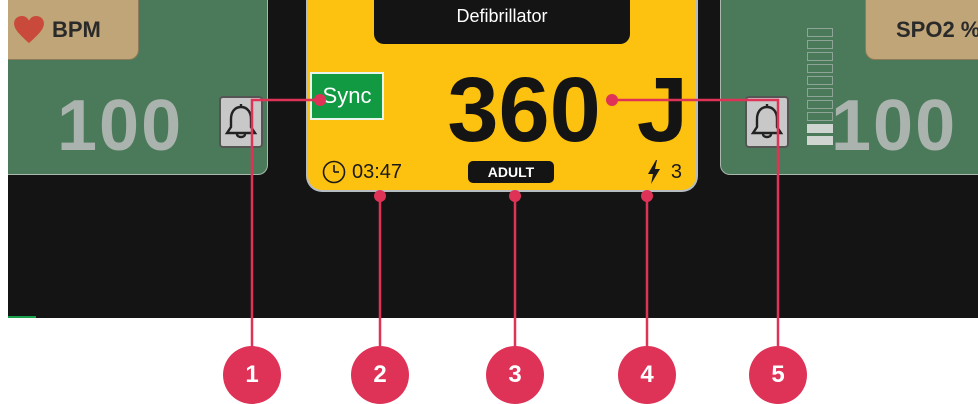 Image resolution: width=978 pixels, height=404 pixels. I want to click on clock-icon, so click(334, 172).